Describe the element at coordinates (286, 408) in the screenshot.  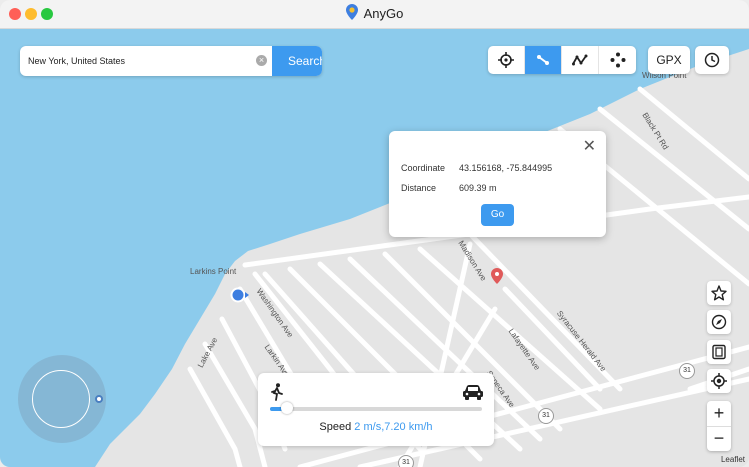
I see `speed-slider-thumb` at that location.